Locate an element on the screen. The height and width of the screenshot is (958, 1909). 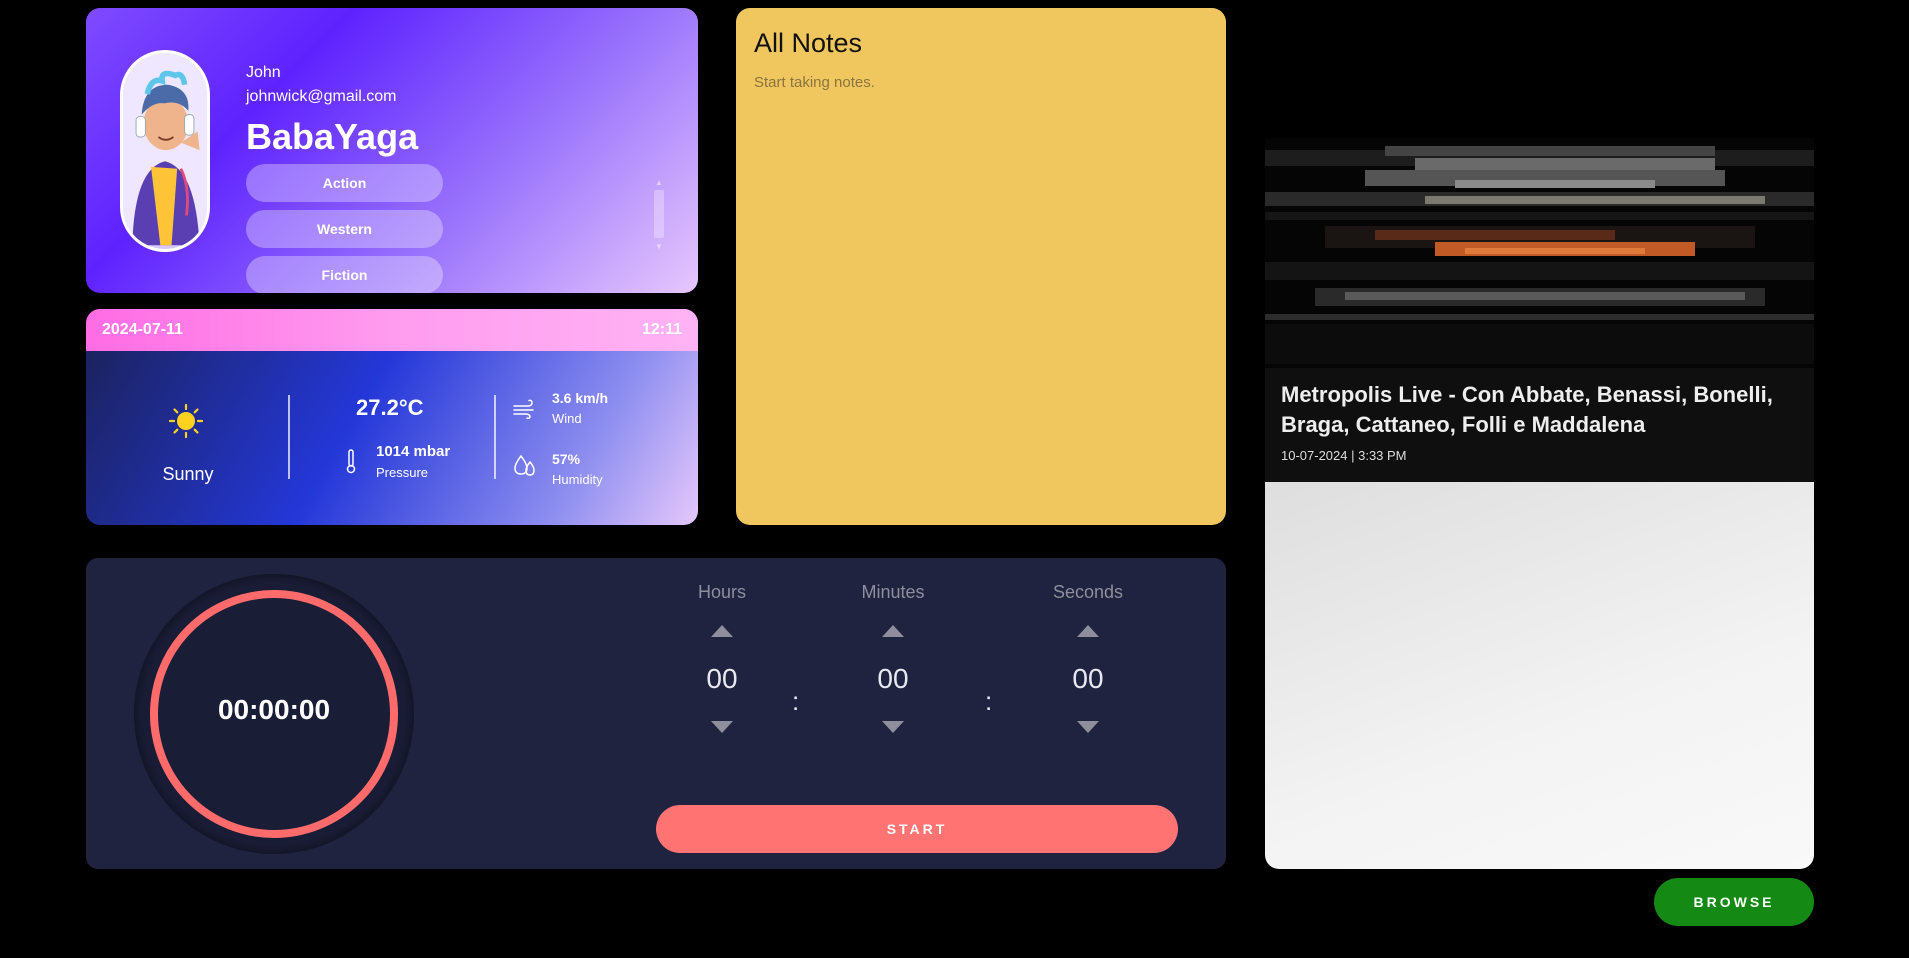
wind-label: Wind is located at coordinates (567, 418).